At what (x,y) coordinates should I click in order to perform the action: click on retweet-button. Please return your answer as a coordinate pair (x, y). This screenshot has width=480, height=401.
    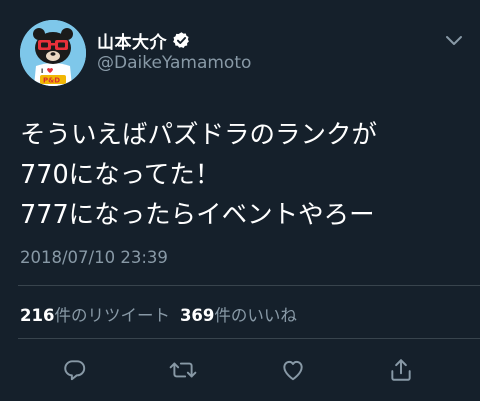
    Looking at the image, I should click on (183, 370).